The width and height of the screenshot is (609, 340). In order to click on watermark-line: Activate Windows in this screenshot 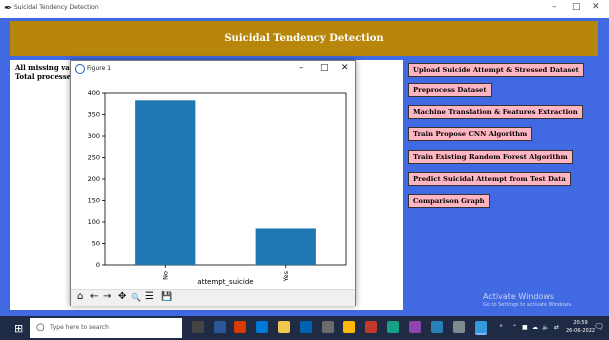, I will do `click(519, 296)`.